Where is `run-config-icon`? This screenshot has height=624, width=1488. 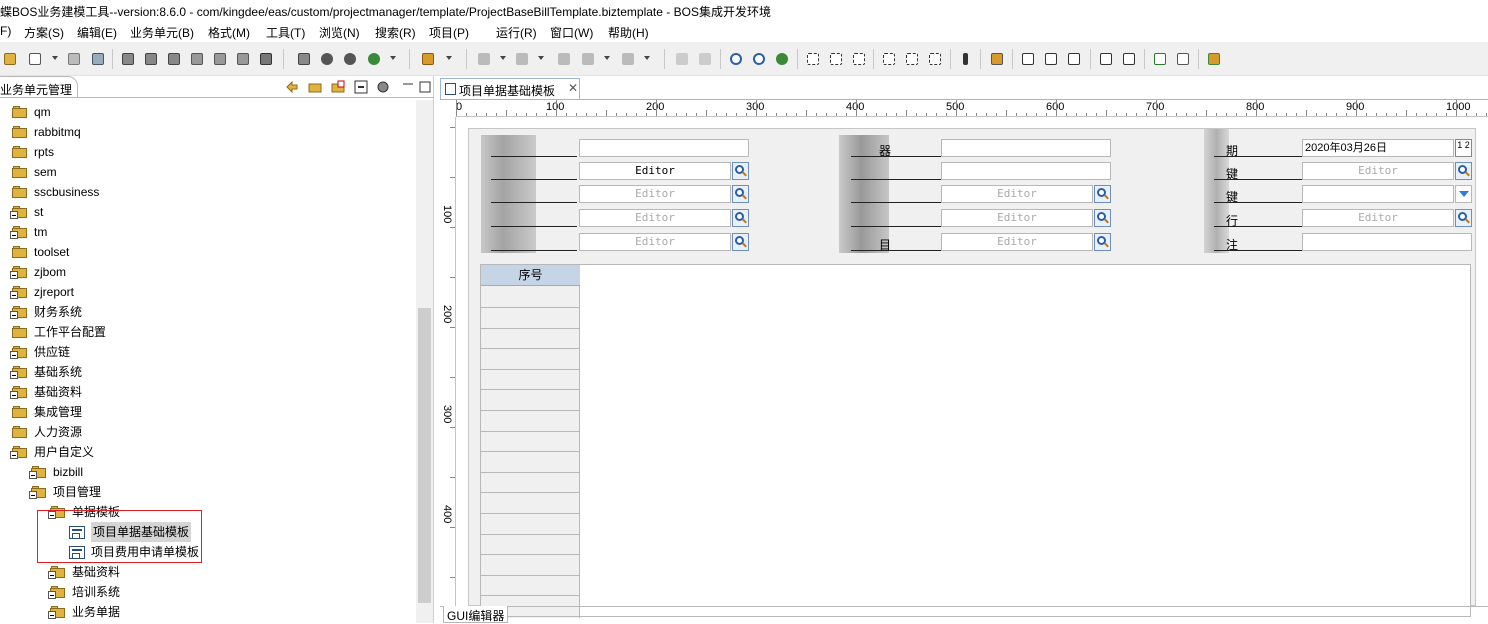 run-config-icon is located at coordinates (374, 59).